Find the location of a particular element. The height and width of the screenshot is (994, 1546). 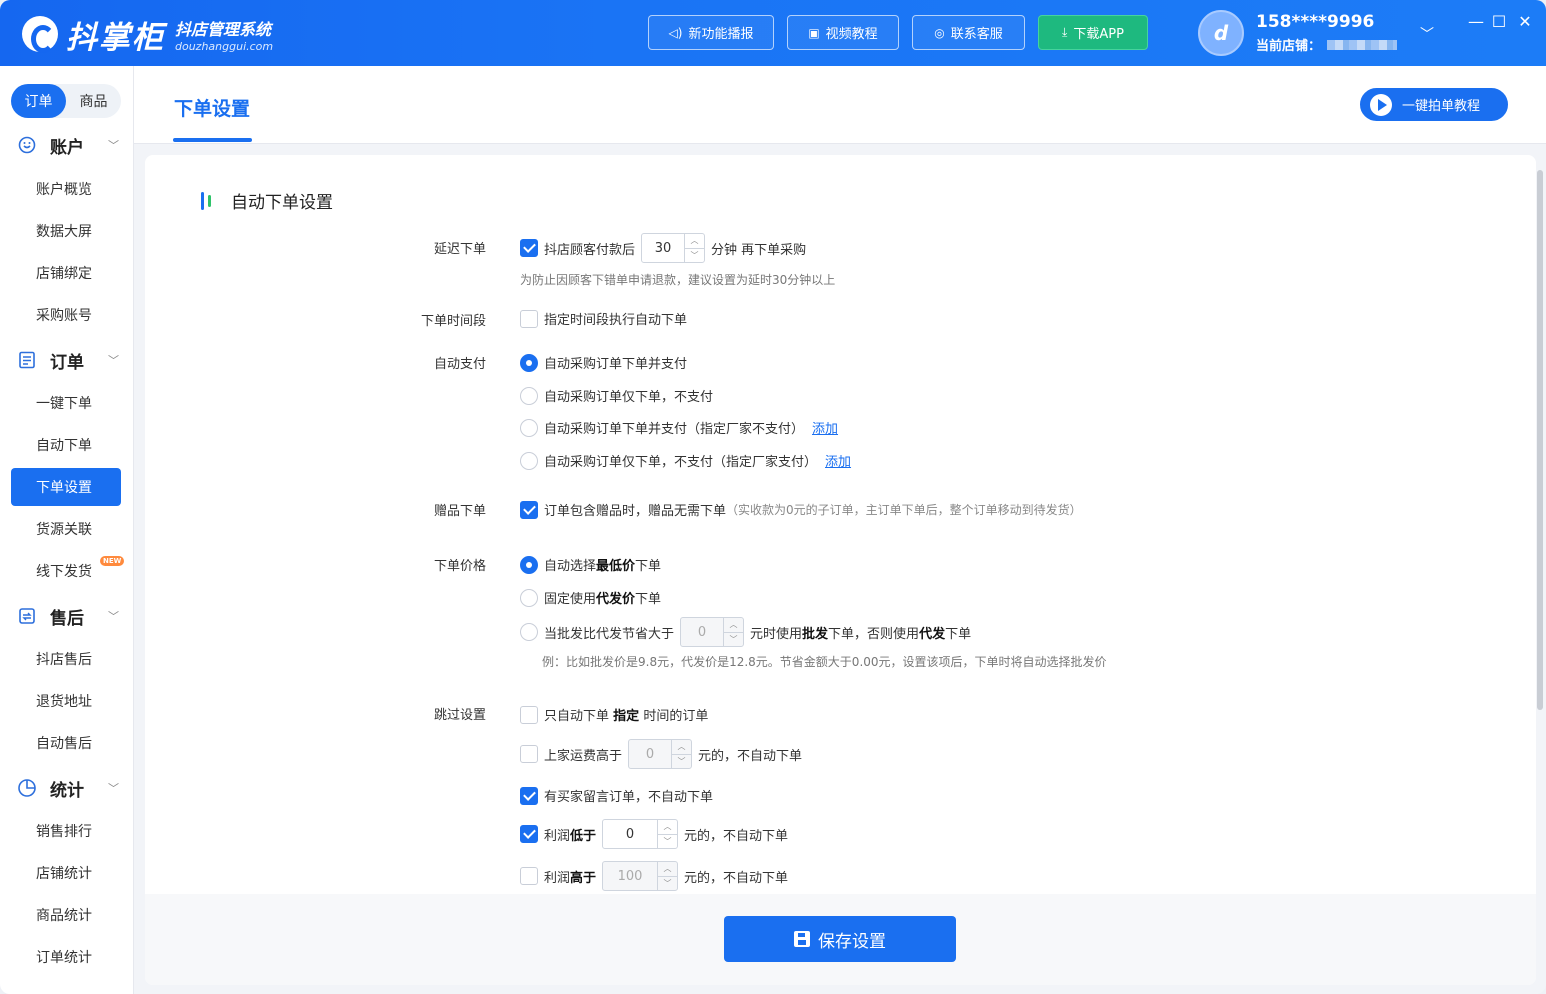

logo-icon is located at coordinates (40, 34).